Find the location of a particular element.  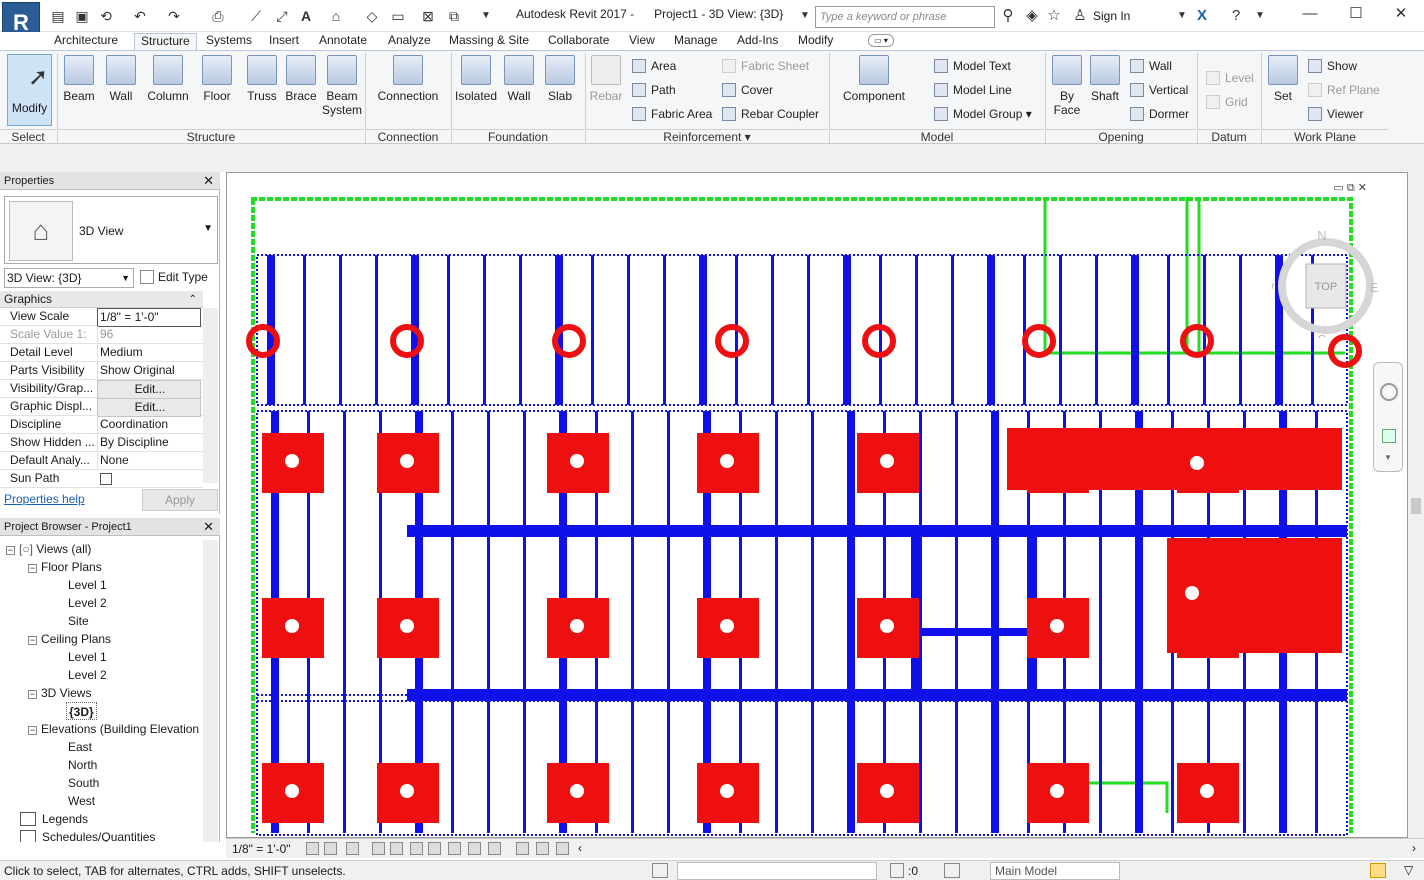

tree-elevations: − Elevations (Building Elevation is located at coordinates (113, 729).